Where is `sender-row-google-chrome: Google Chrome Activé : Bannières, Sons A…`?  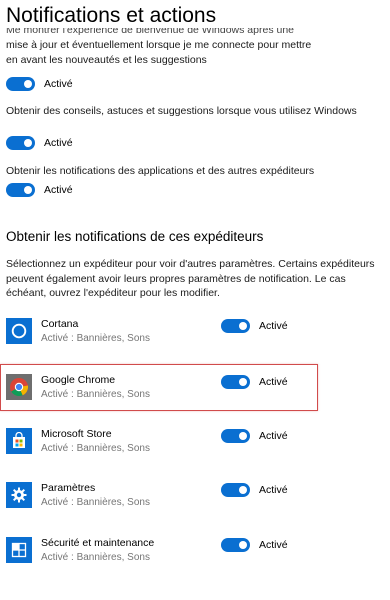
sender-row-google-chrome: Google Chrome Activé : Bannières, Sons A… is located at coordinates (161, 394).